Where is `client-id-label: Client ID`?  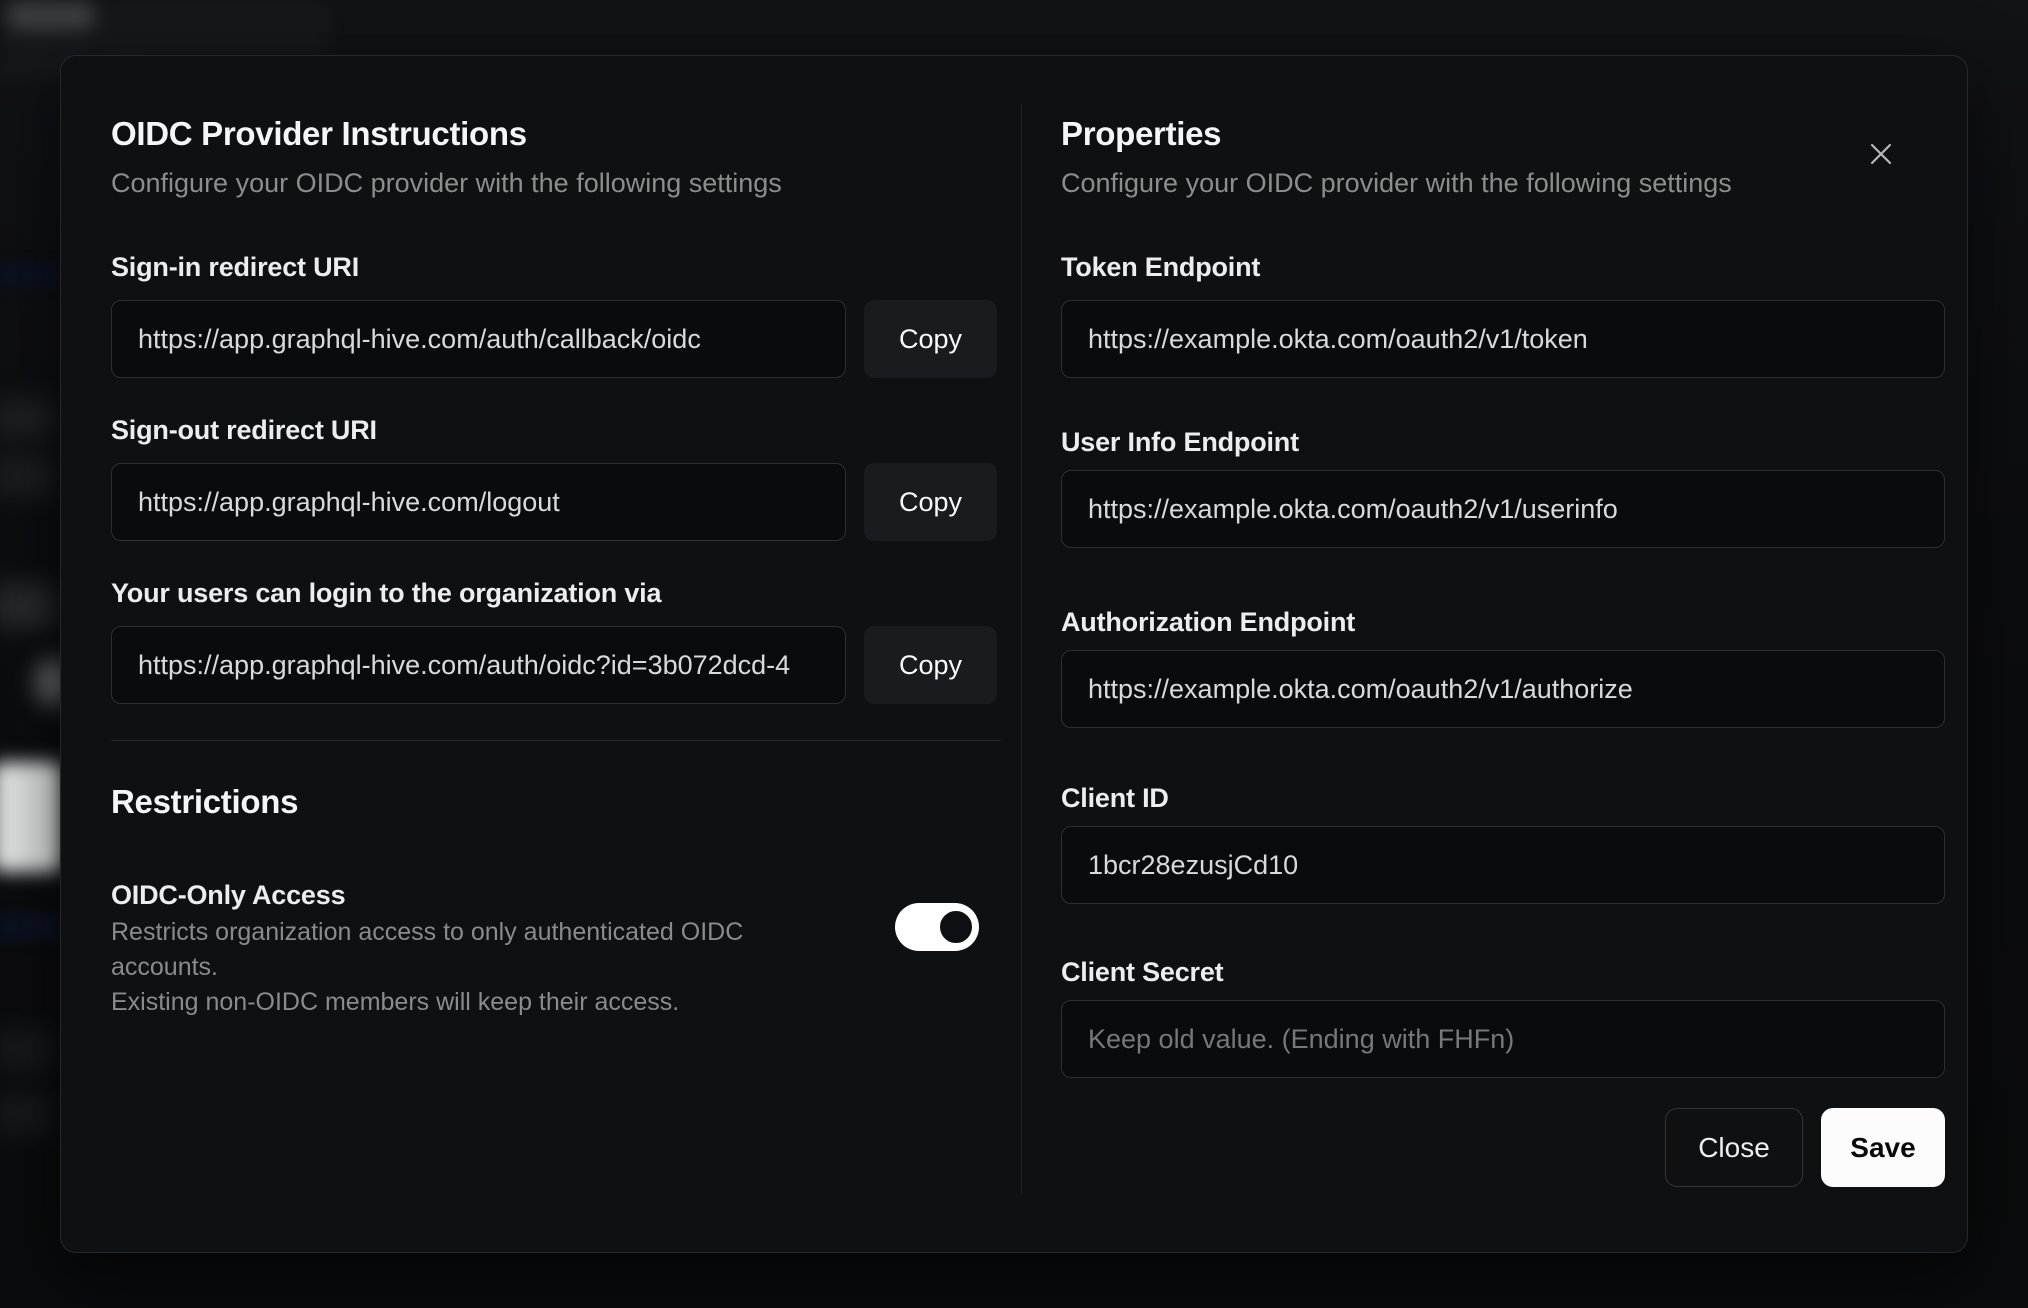
client-id-label: Client ID is located at coordinates (1115, 798).